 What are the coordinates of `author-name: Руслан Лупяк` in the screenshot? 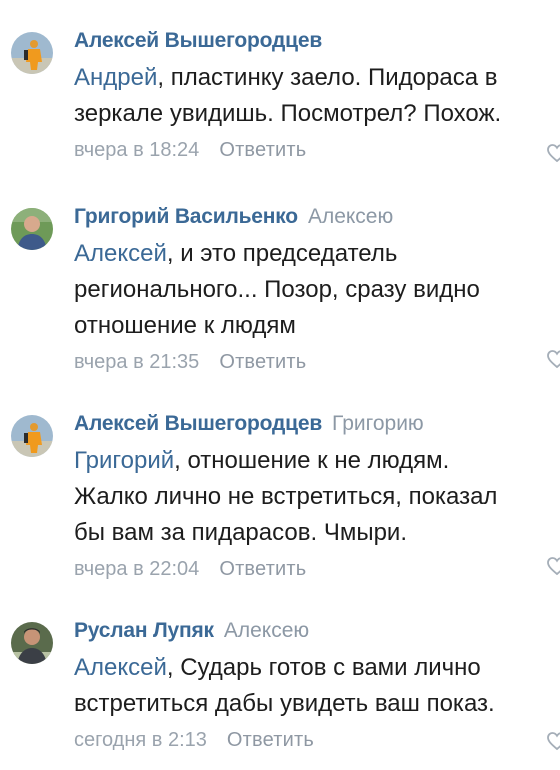 It's located at (144, 630).